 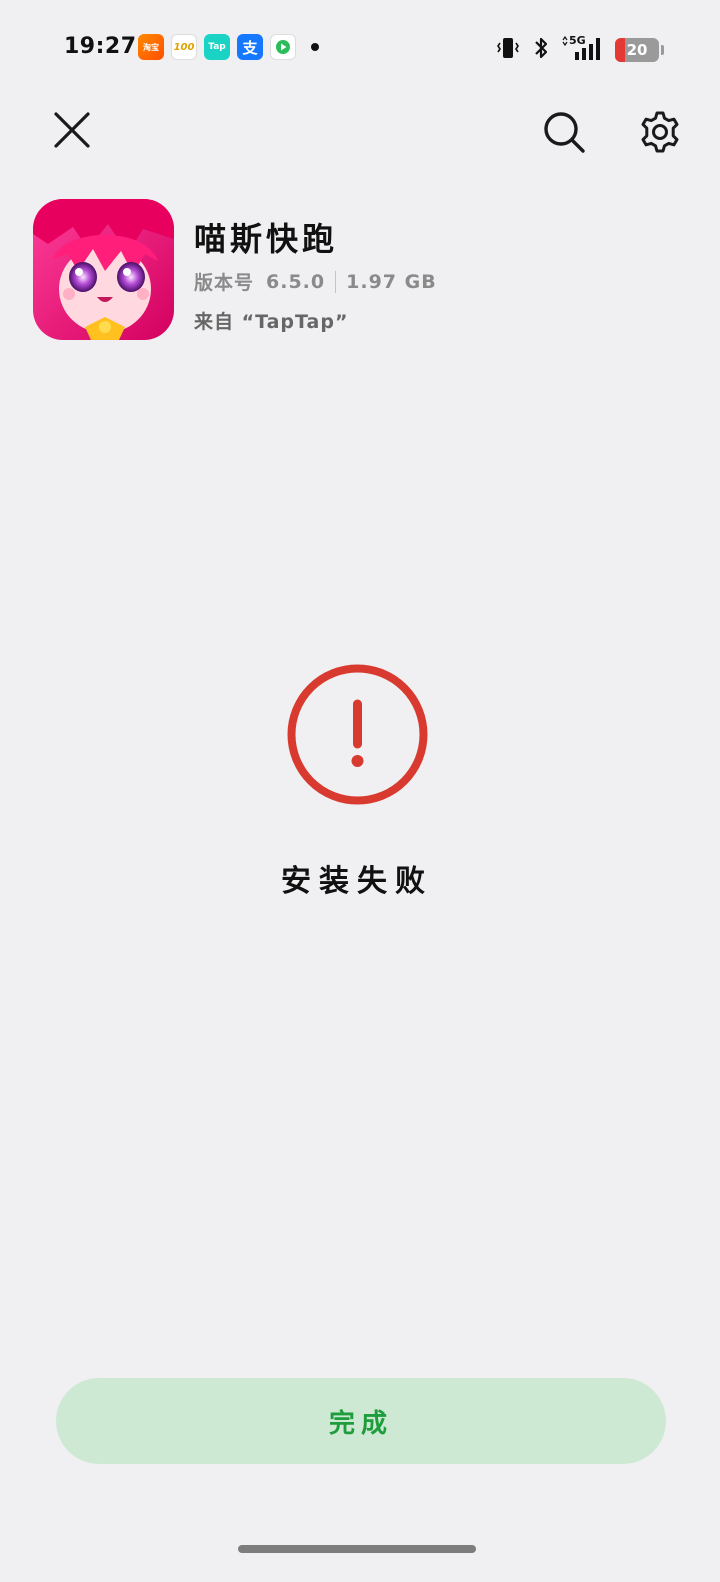 I want to click on app-source: 来自 “TapTap”, so click(x=271, y=322).